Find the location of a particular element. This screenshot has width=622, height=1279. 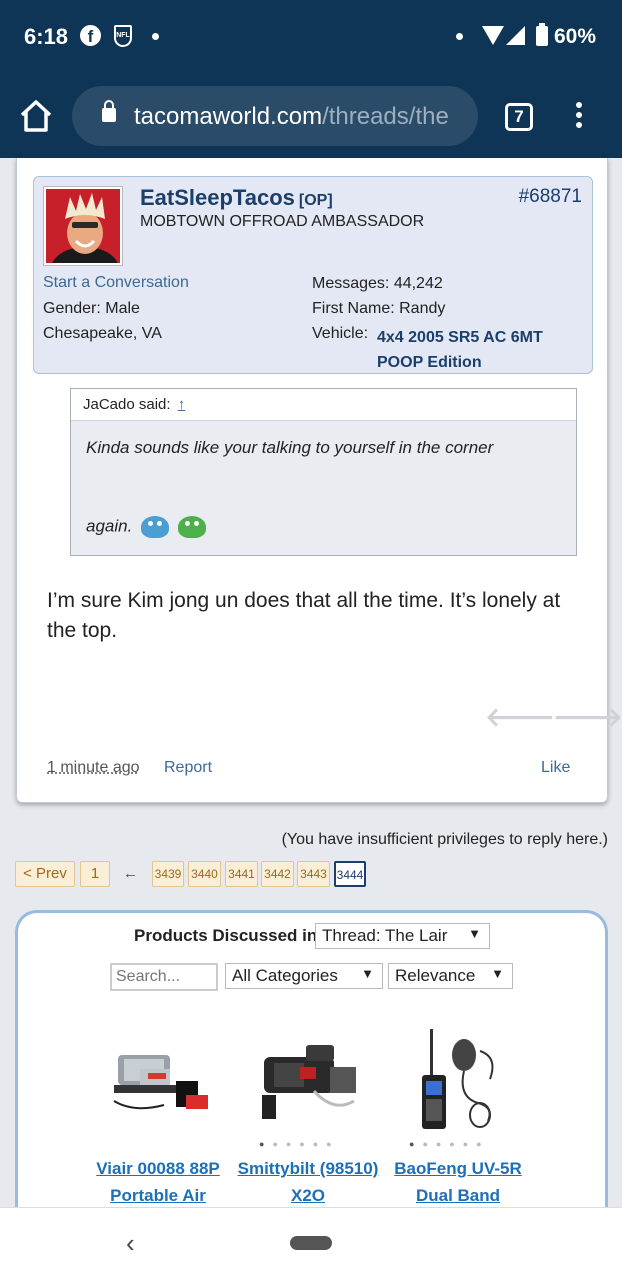

url-bar: tacomaworld.com/threads/the is located at coordinates (275, 116).